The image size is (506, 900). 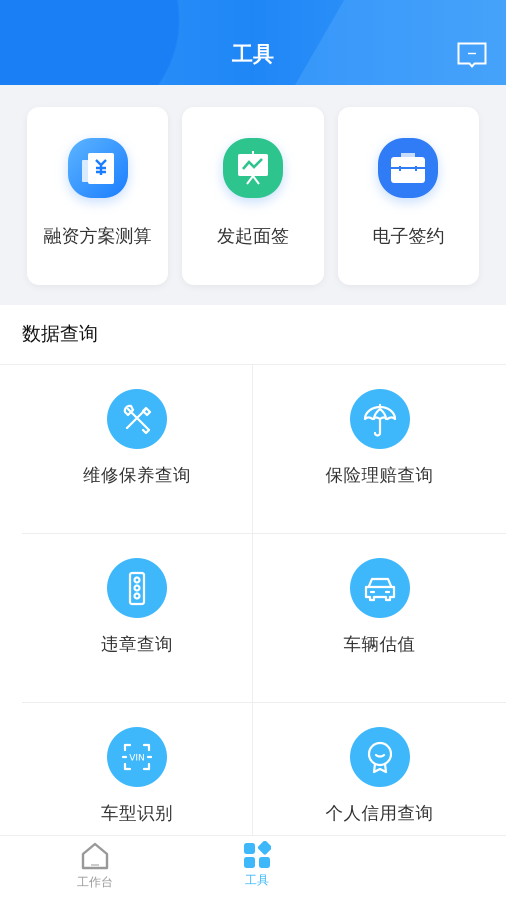 I want to click on tool-card: 发起面签, so click(x=253, y=196).